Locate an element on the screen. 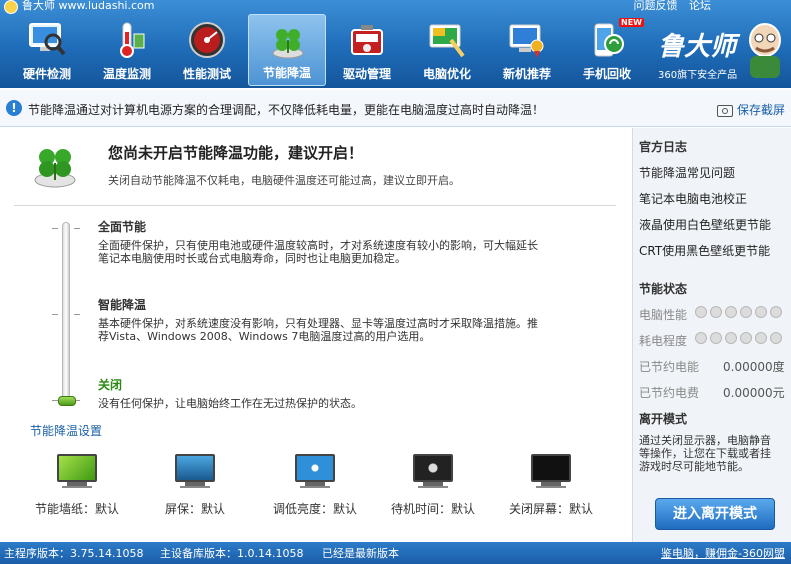 Image resolution: width=791 pixels, height=564 pixels. nav-item-new-pc-recommend: 新机推荐 is located at coordinates (527, 50).